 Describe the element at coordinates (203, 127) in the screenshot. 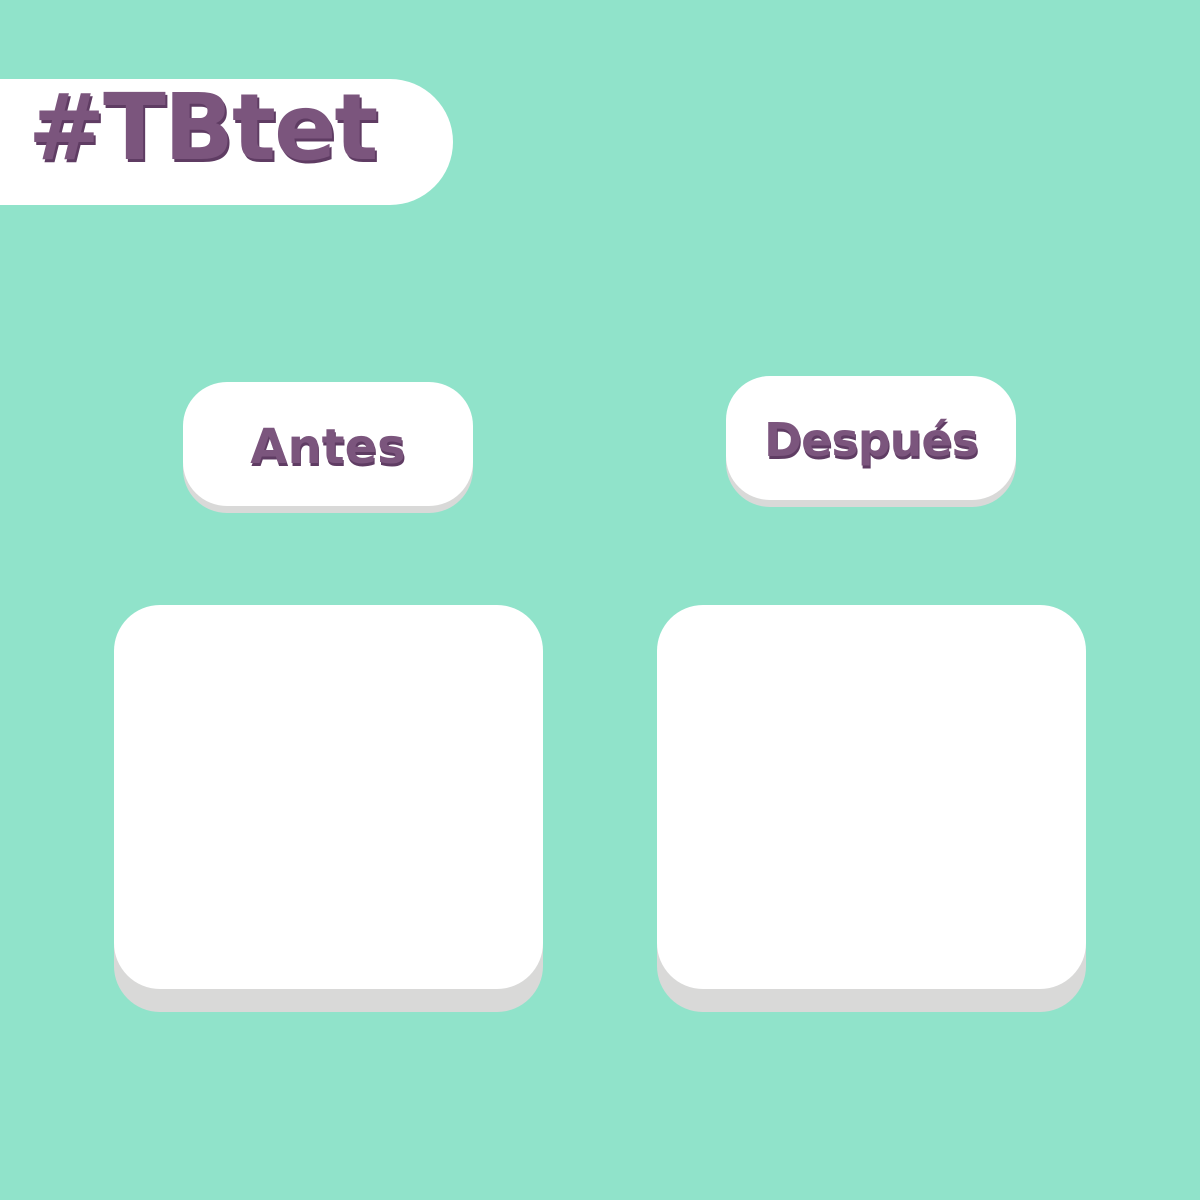

I see `hashtag-title: #TBtet` at that location.